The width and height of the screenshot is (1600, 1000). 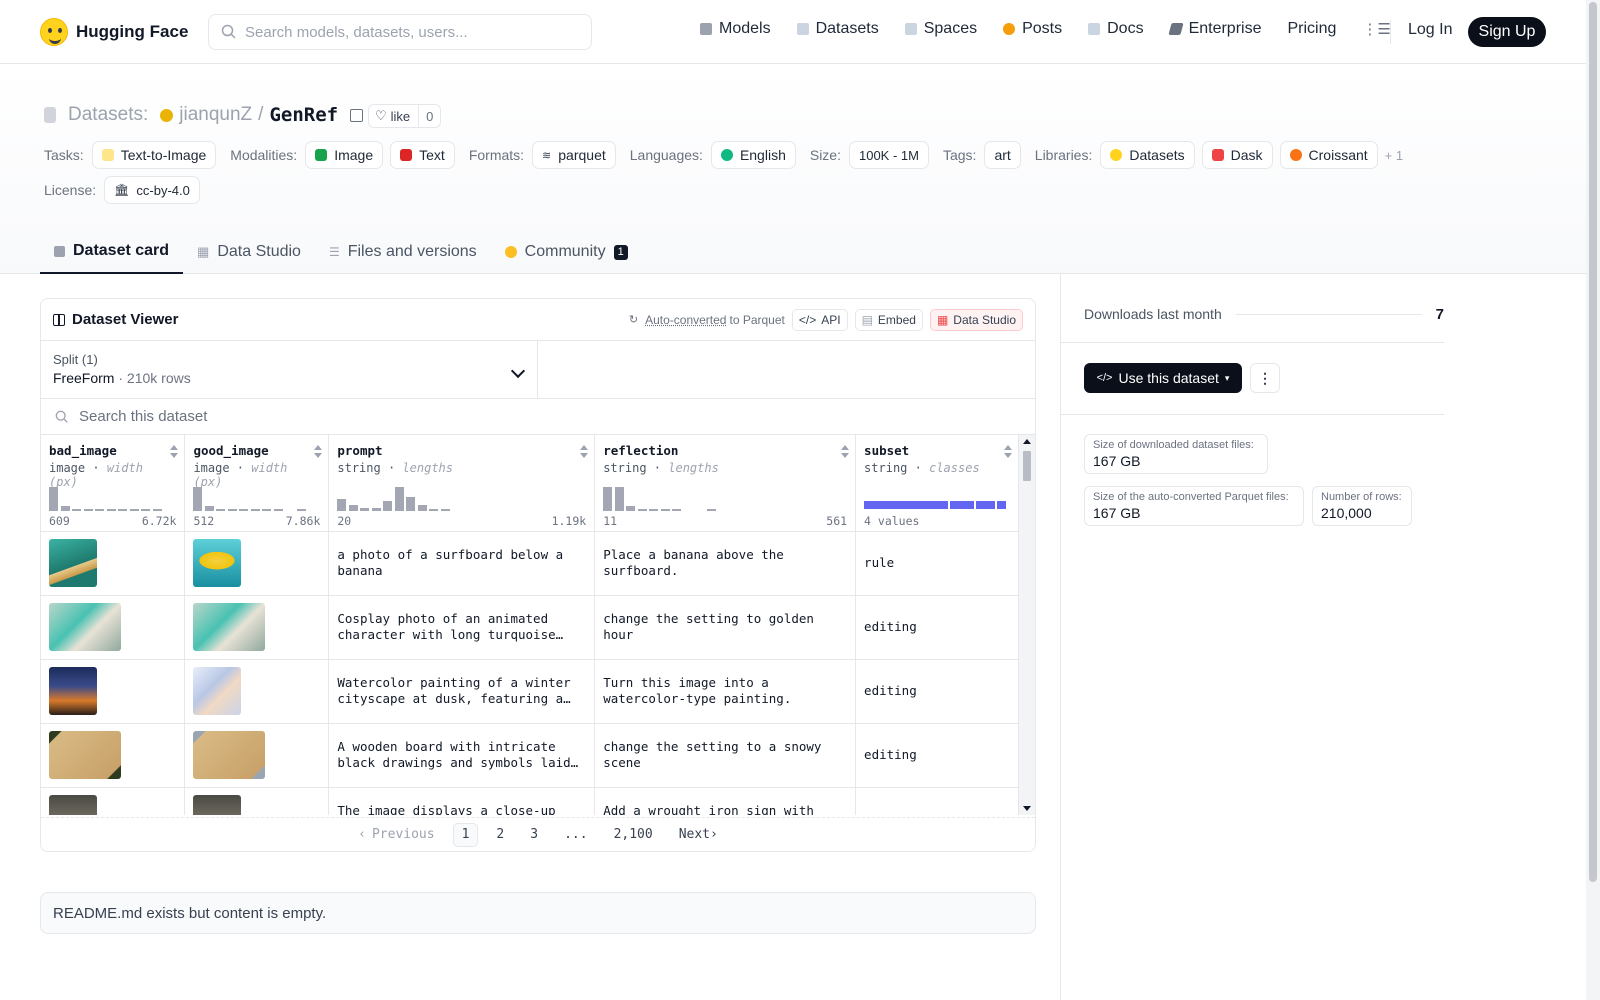 I want to click on reflection-cell: change the setting to a snowy scene, so click(x=725, y=755).